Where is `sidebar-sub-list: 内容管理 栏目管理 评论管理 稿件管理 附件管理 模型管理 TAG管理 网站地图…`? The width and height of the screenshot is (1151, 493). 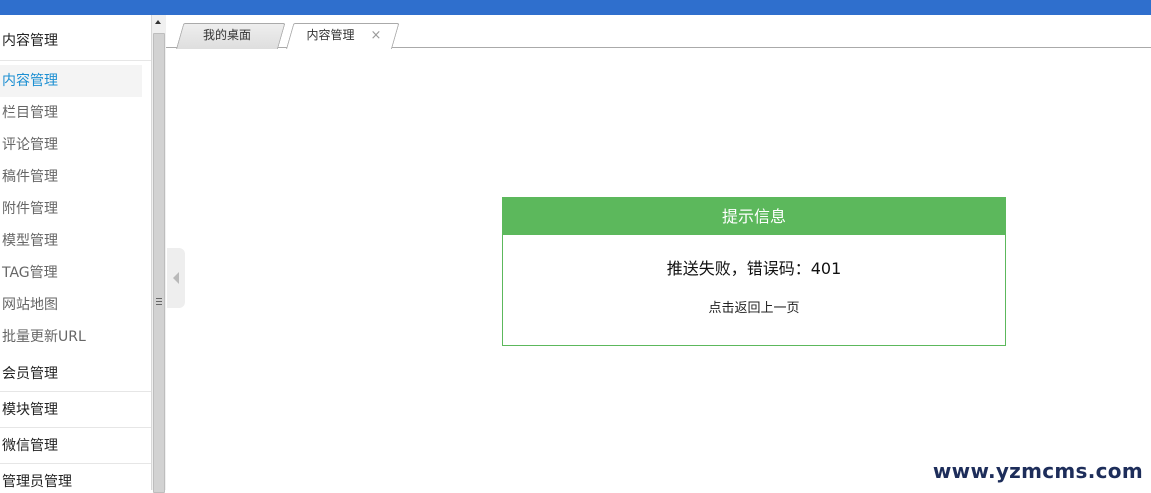
sidebar-sub-list: 内容管理 栏目管理 评论管理 稿件管理 附件管理 模型管理 TAG管理 网站地图… is located at coordinates (75, 209).